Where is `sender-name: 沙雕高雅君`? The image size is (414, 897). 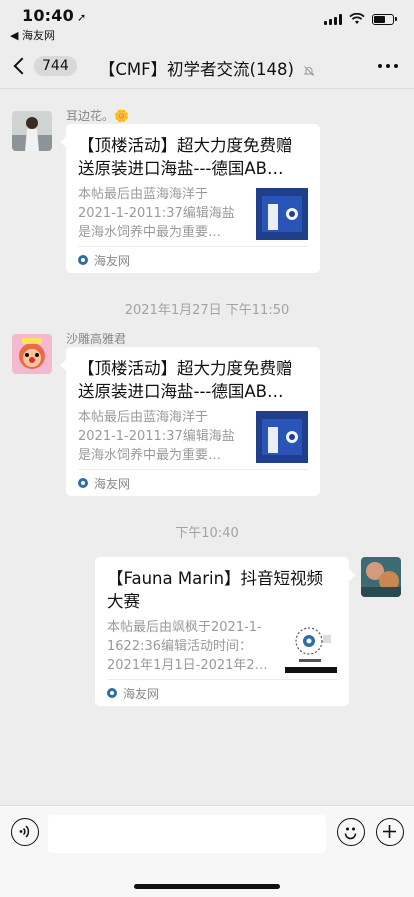 sender-name: 沙雕高雅君 is located at coordinates (96, 339).